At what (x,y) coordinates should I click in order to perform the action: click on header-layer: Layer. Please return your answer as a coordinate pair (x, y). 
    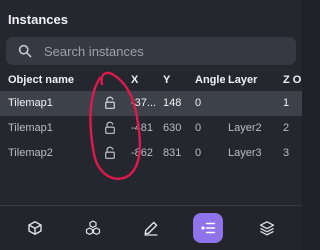
    Looking at the image, I should click on (253, 80).